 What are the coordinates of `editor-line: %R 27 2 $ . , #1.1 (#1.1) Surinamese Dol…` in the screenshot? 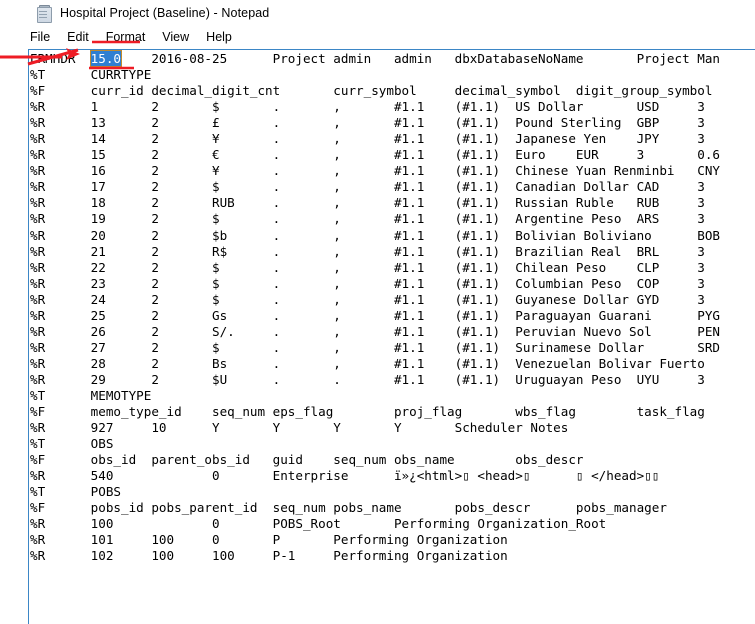 It's located at (392, 348).